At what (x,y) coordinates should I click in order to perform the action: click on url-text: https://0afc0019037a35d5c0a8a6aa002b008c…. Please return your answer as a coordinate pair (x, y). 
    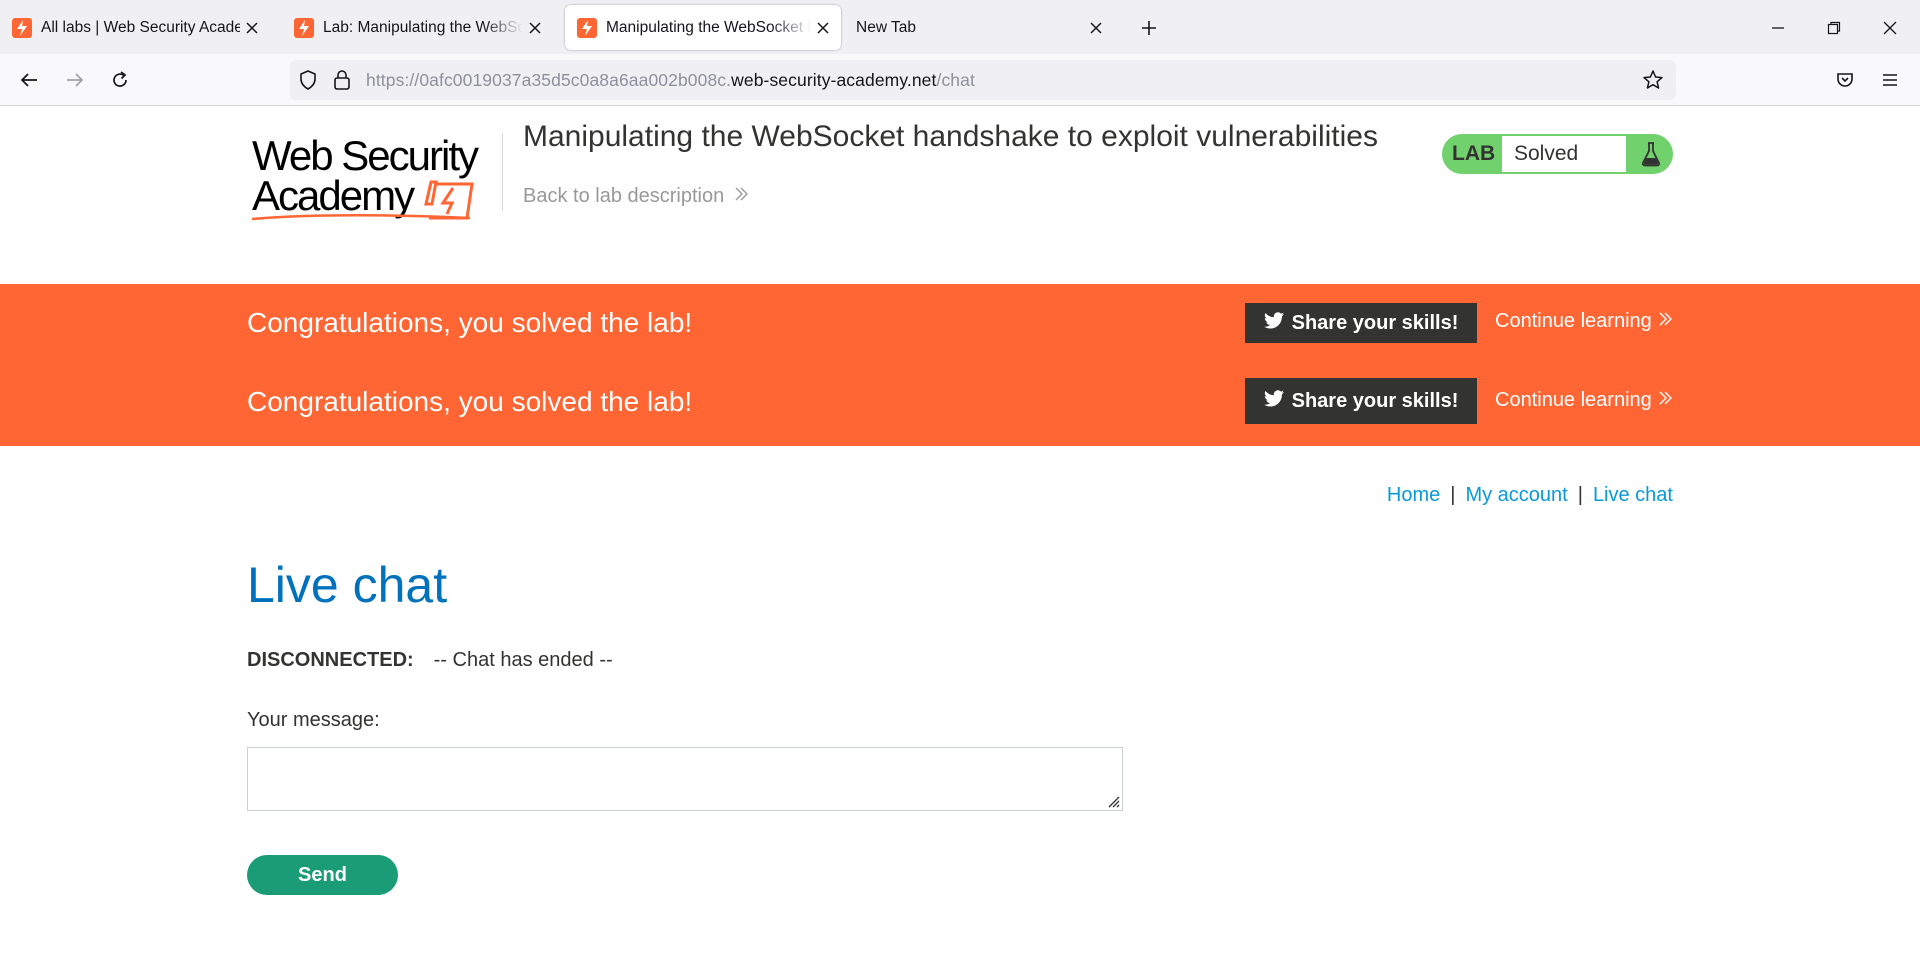
    Looking at the image, I should click on (670, 80).